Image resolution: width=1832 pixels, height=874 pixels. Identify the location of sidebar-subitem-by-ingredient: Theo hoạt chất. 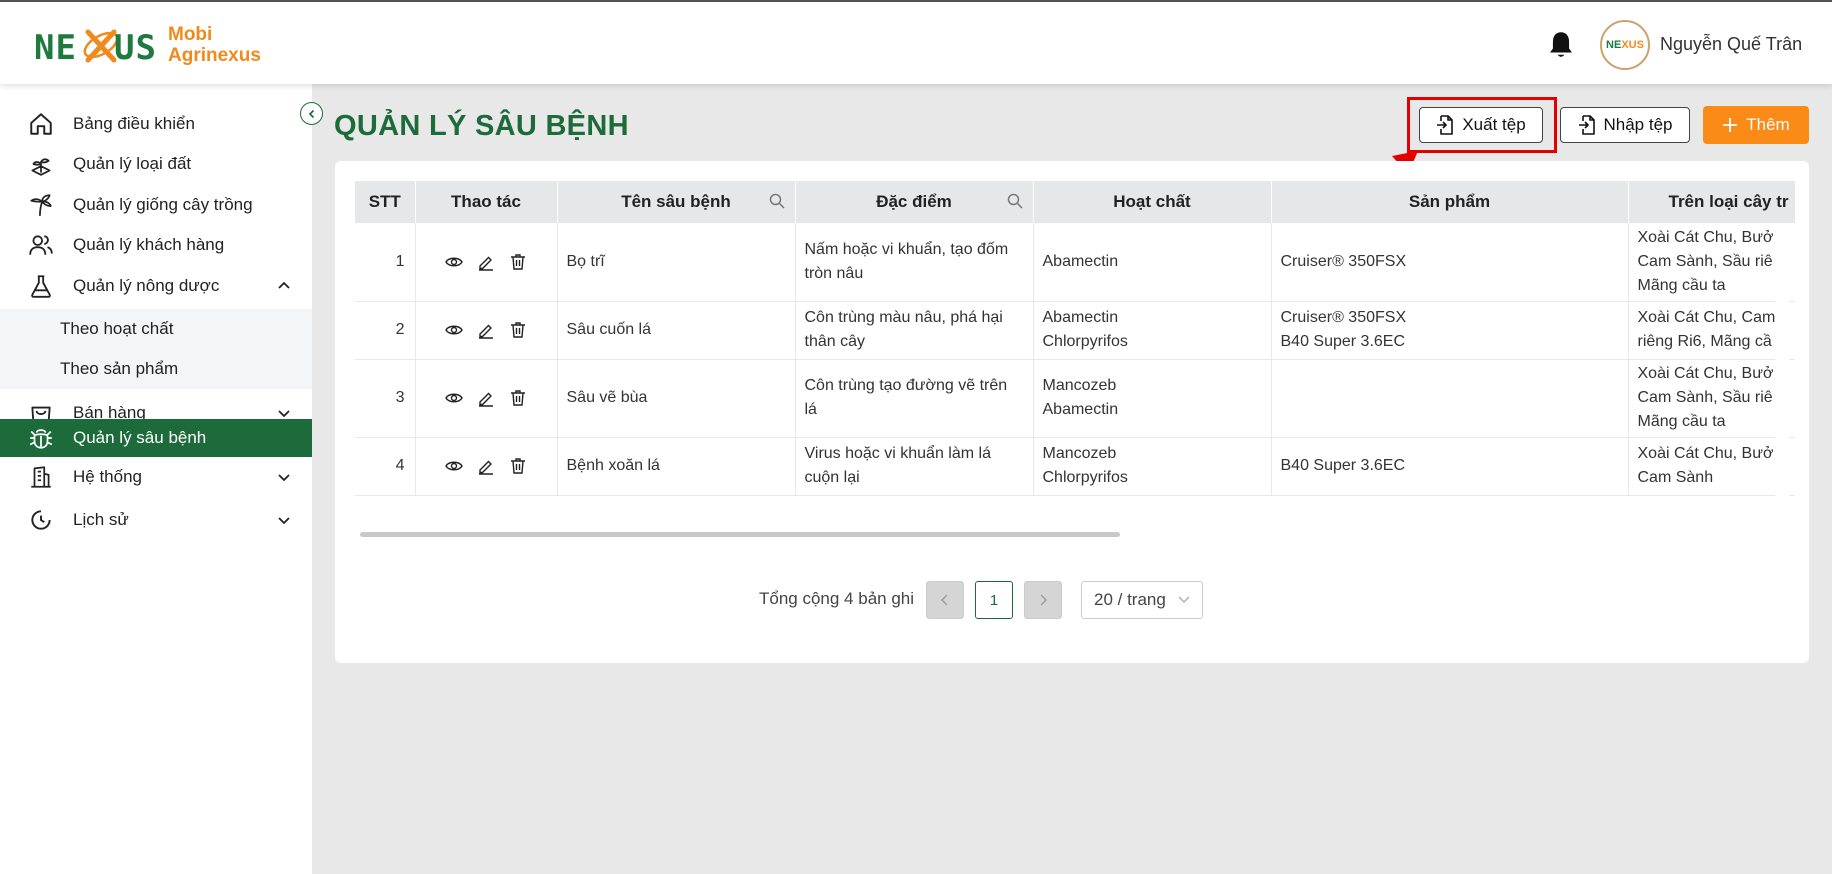
(156, 329).